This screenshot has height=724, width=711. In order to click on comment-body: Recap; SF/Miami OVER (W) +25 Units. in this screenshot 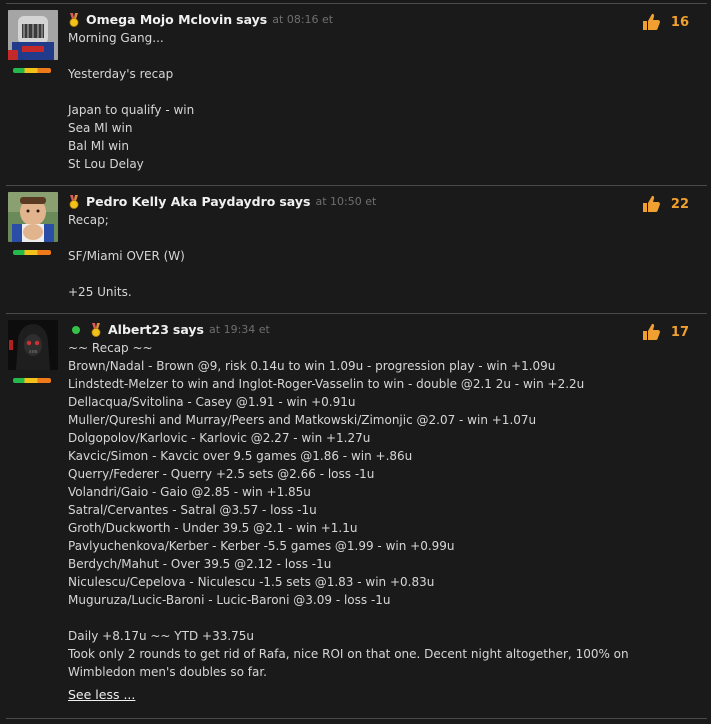, I will do `click(349, 256)`.